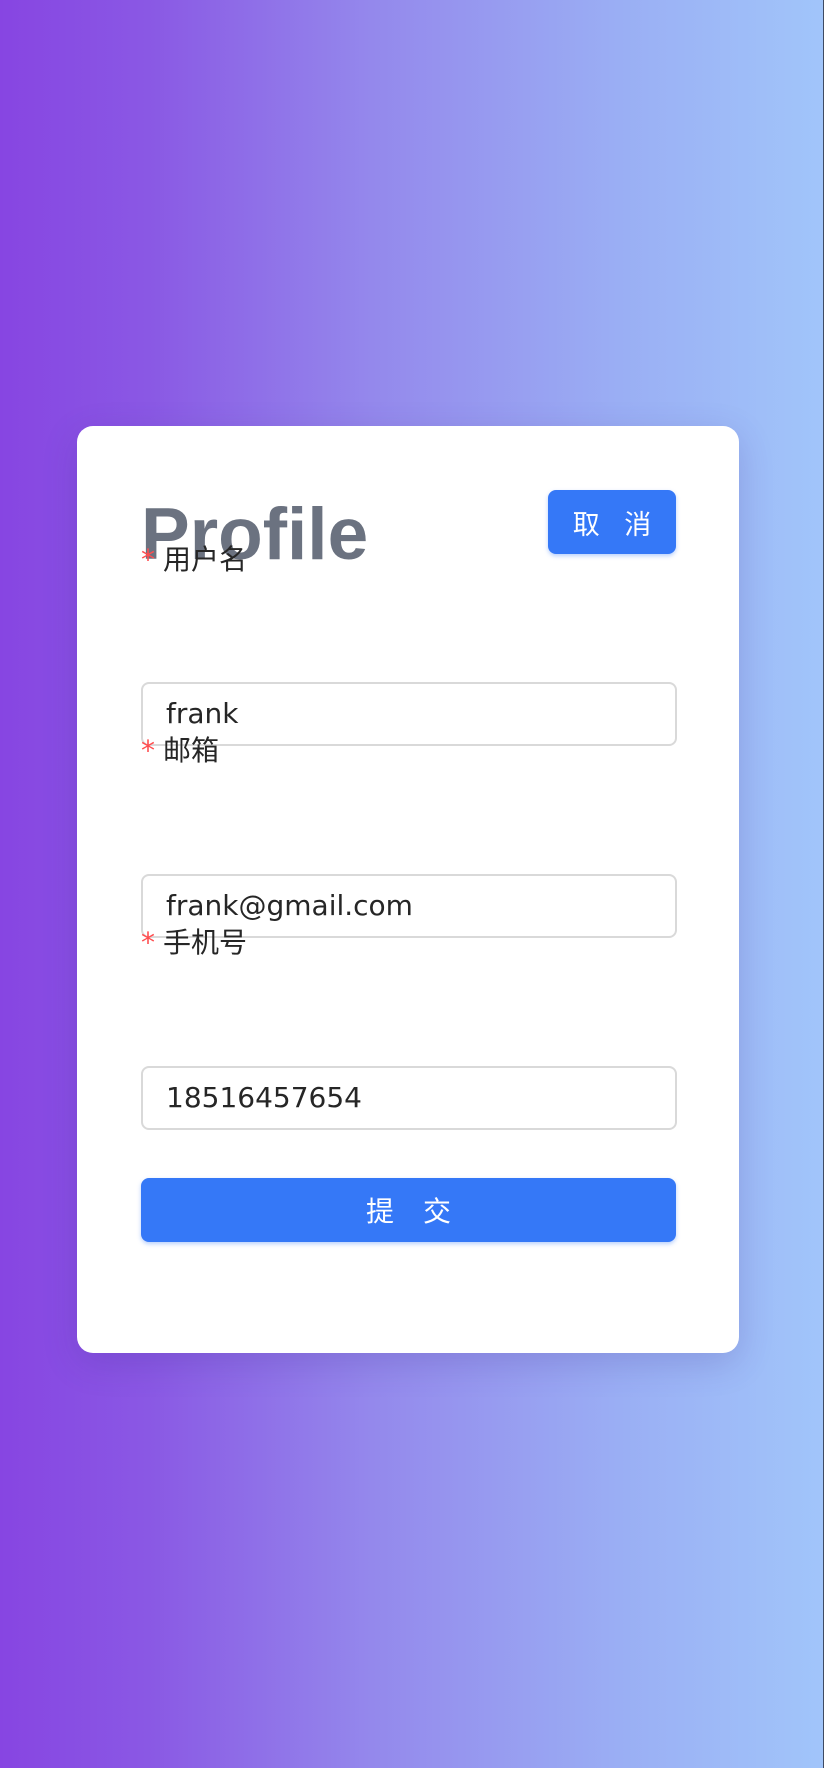  I want to click on cancel-button: 取 消, so click(612, 522).